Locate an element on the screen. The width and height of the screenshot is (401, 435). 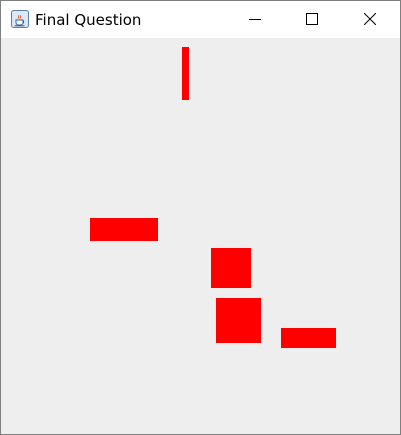
maximize-icon is located at coordinates (312, 19).